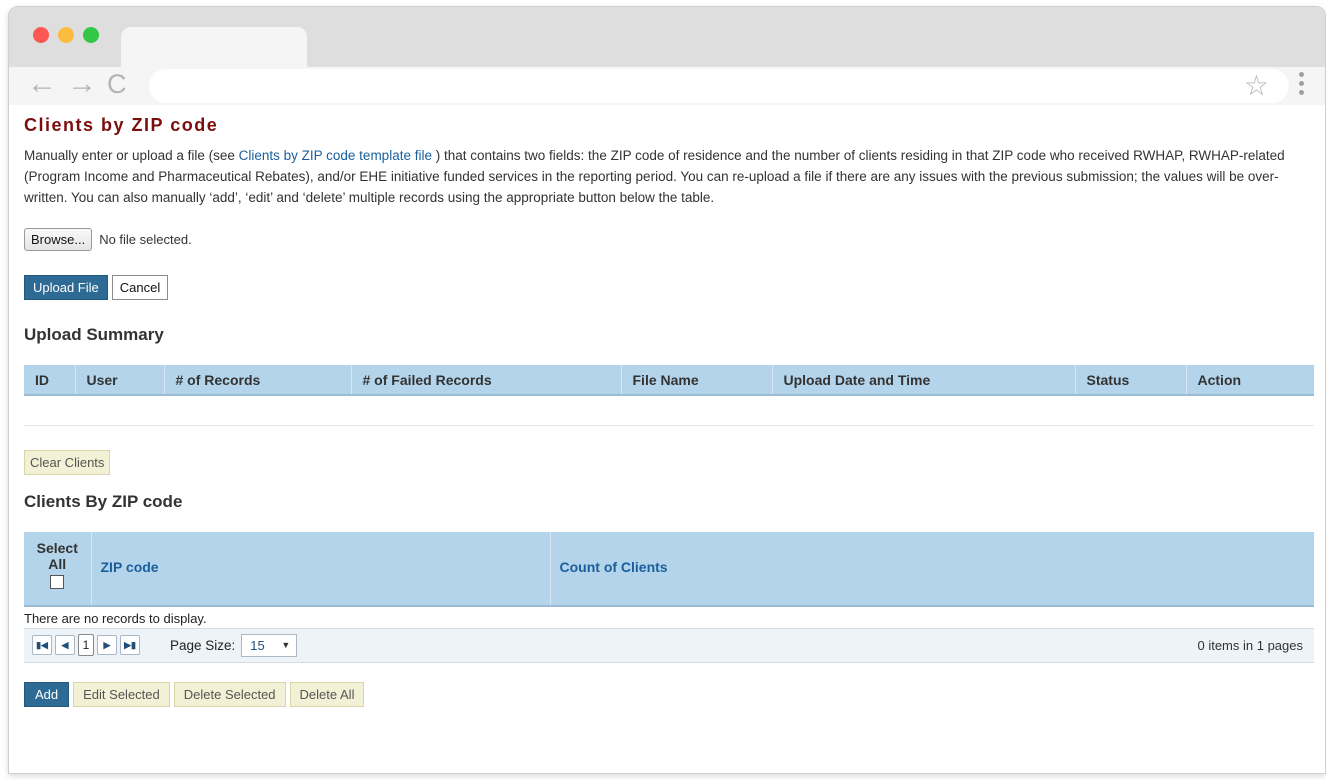 The image size is (1326, 781). Describe the element at coordinates (327, 694) in the screenshot. I see `delete-all-button: Delete All` at that location.